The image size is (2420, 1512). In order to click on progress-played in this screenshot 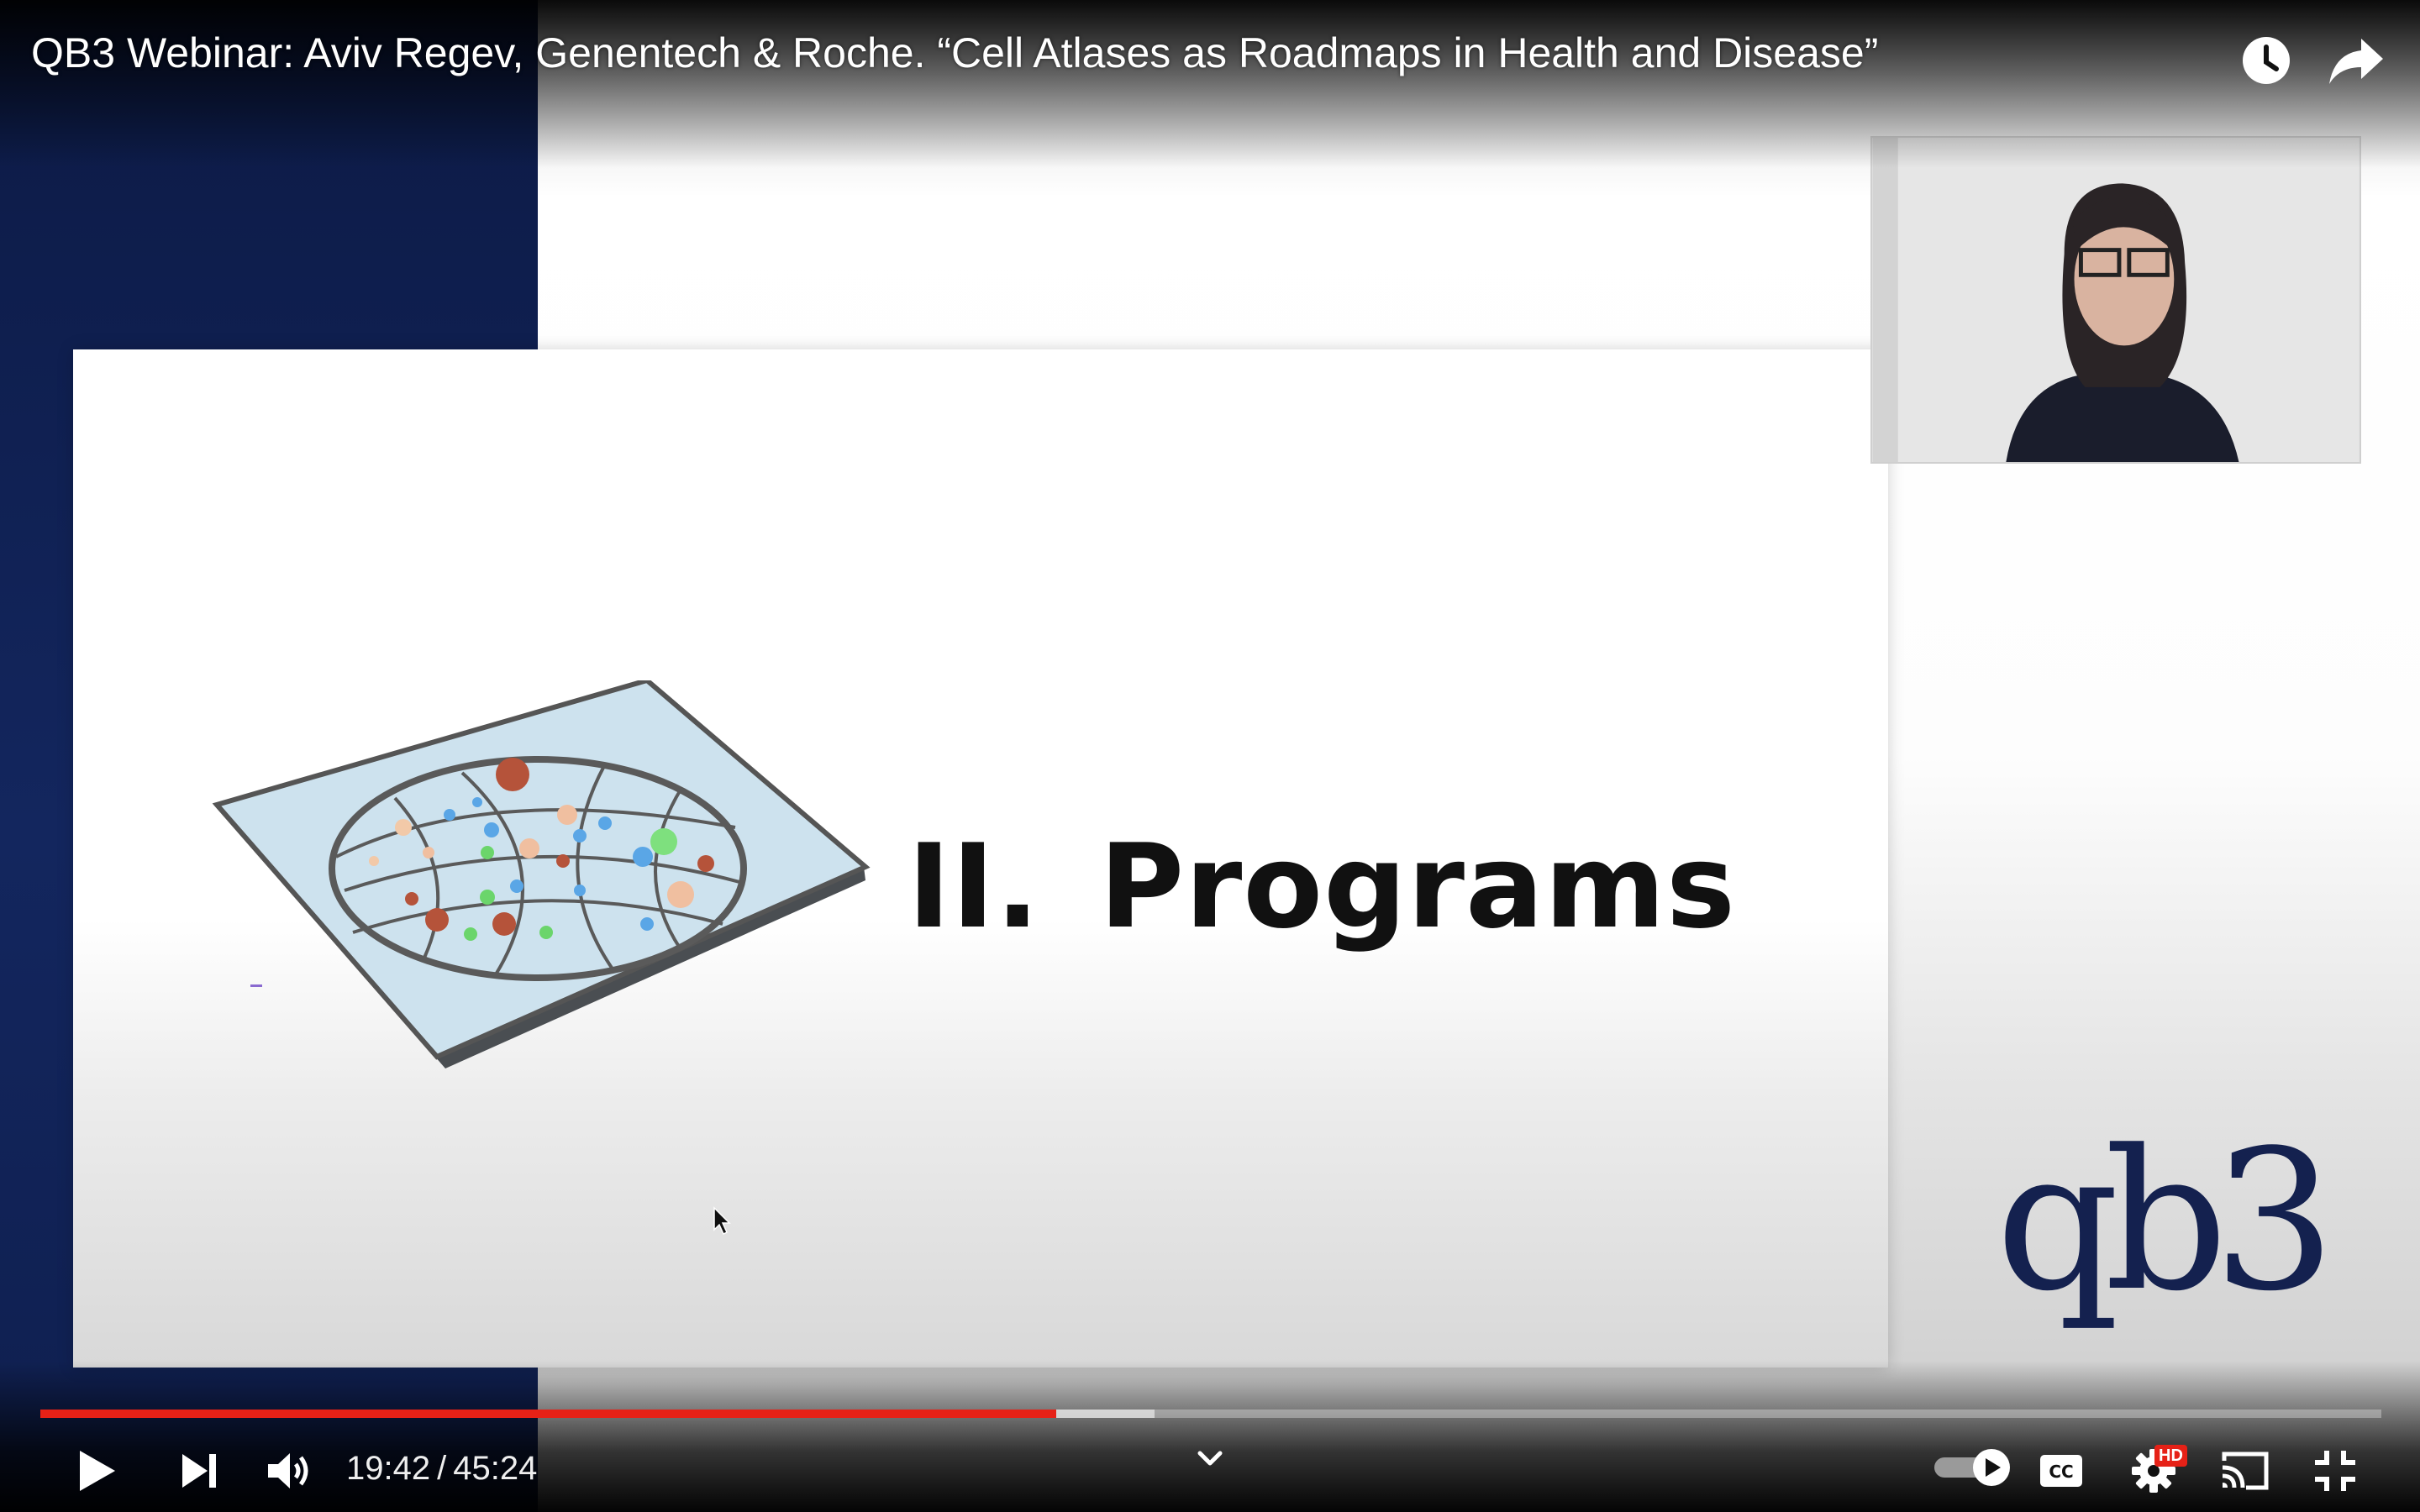, I will do `click(548, 1414)`.